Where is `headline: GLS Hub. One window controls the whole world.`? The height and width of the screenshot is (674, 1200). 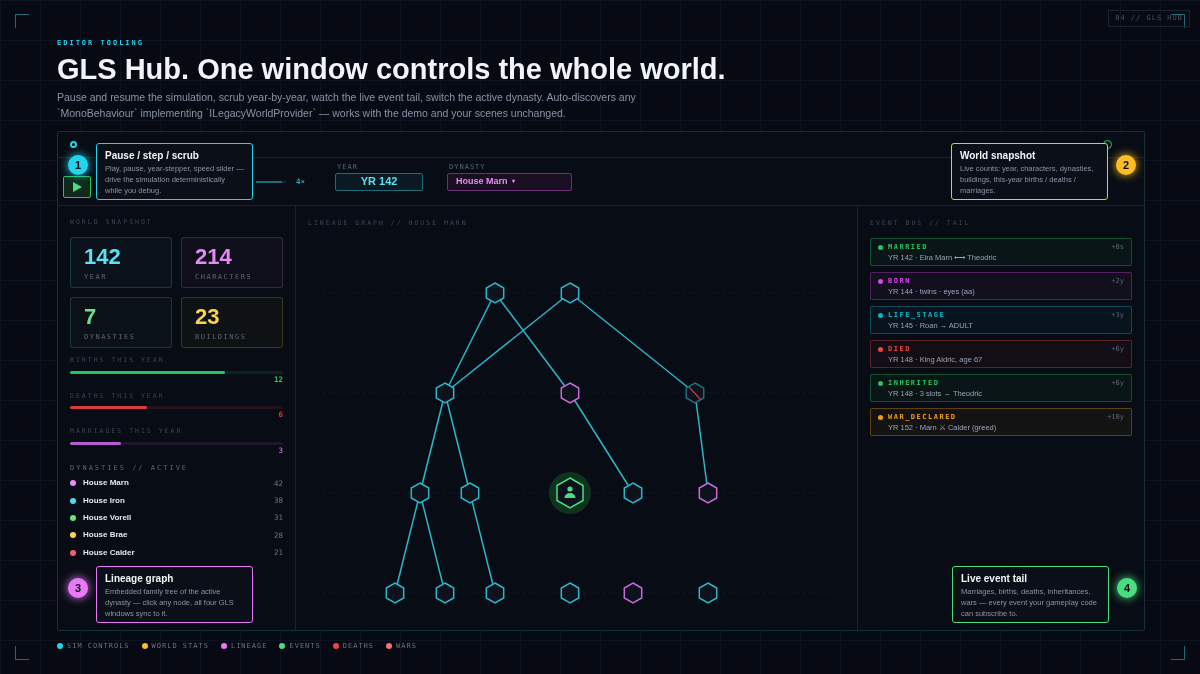
headline: GLS Hub. One window controls the whole world. is located at coordinates (392, 69).